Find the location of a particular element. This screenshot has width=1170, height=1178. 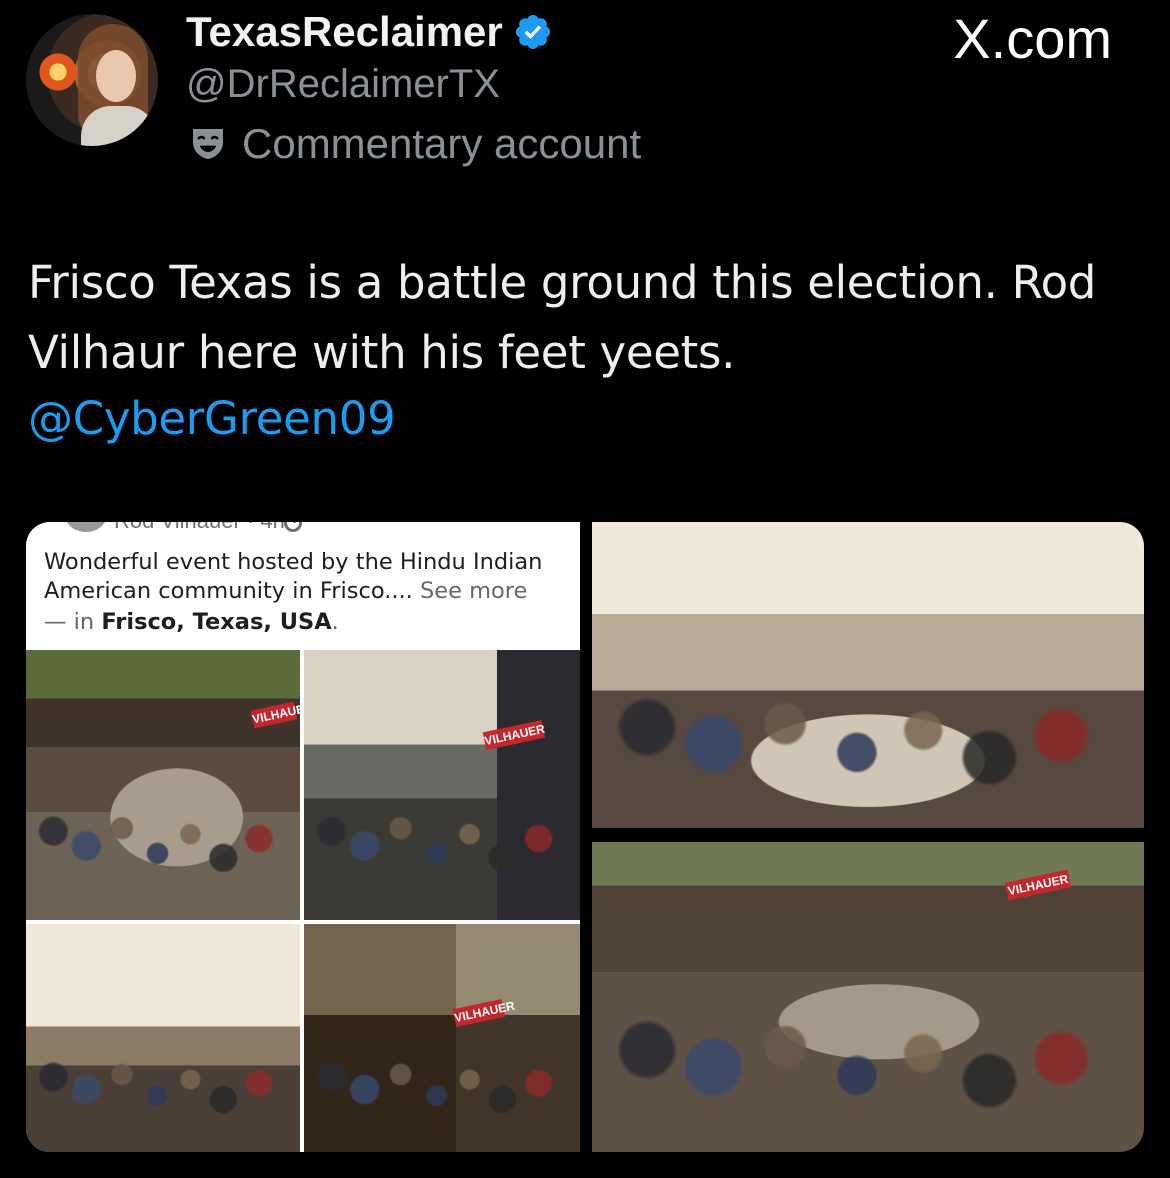

verified-badge-icon is located at coordinates (532, 32).